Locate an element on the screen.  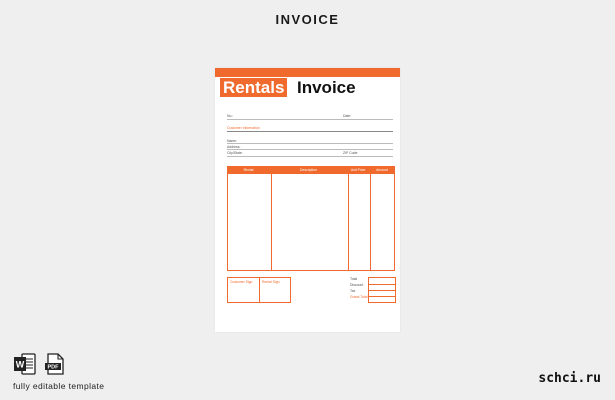
col-description: Description is located at coordinates (308, 170).